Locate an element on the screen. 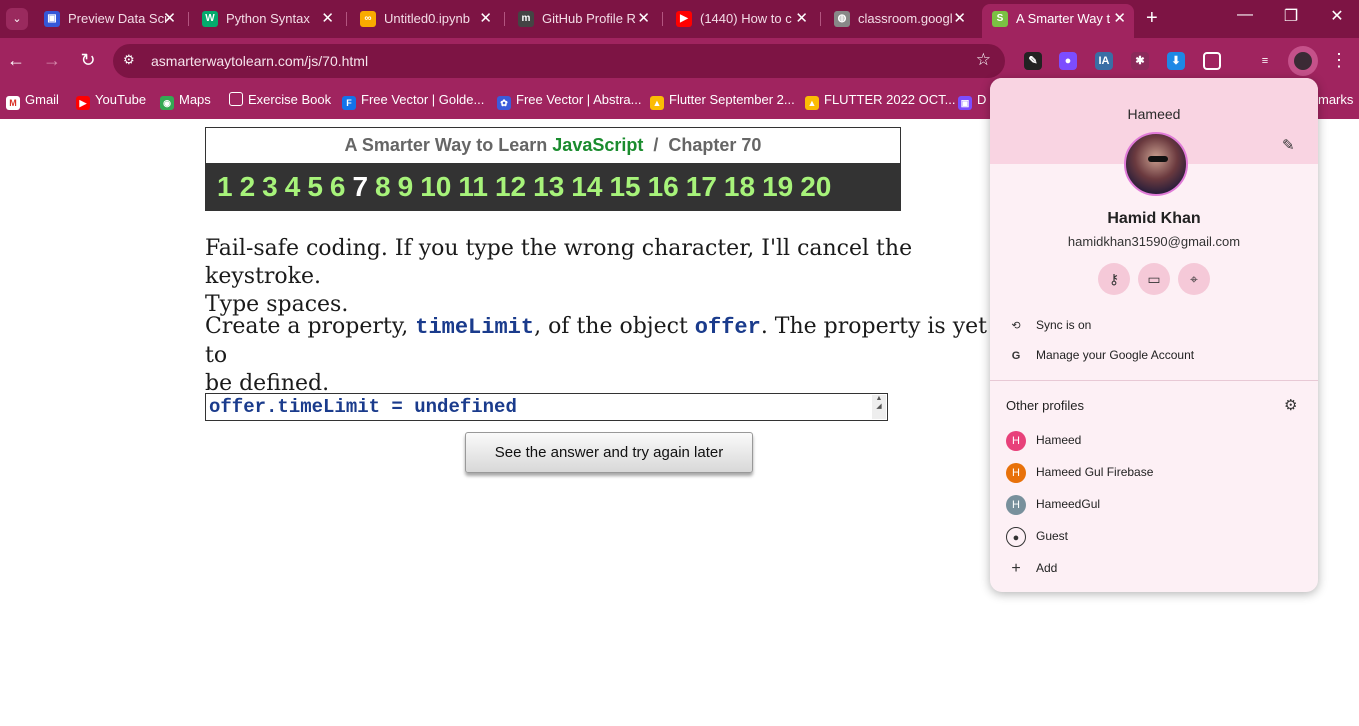 The width and height of the screenshot is (1359, 726). address-bar: ⚙ asmarterwaytolearn.com/js/70.html ☆ is located at coordinates (559, 61).